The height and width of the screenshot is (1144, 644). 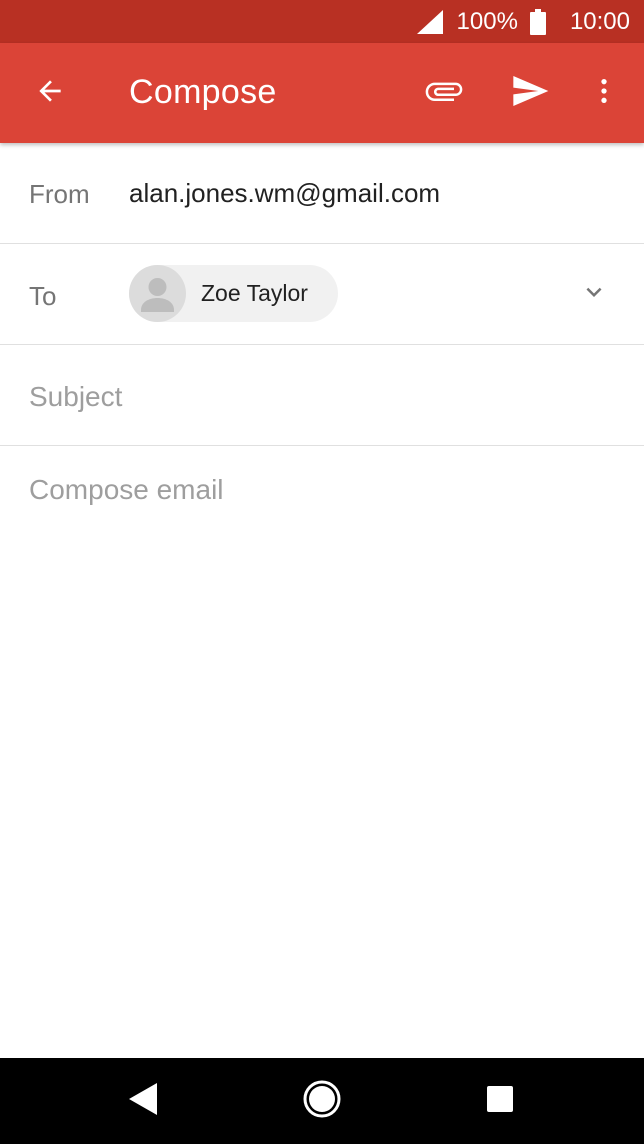 I want to click on subject-input, so click(x=324, y=397).